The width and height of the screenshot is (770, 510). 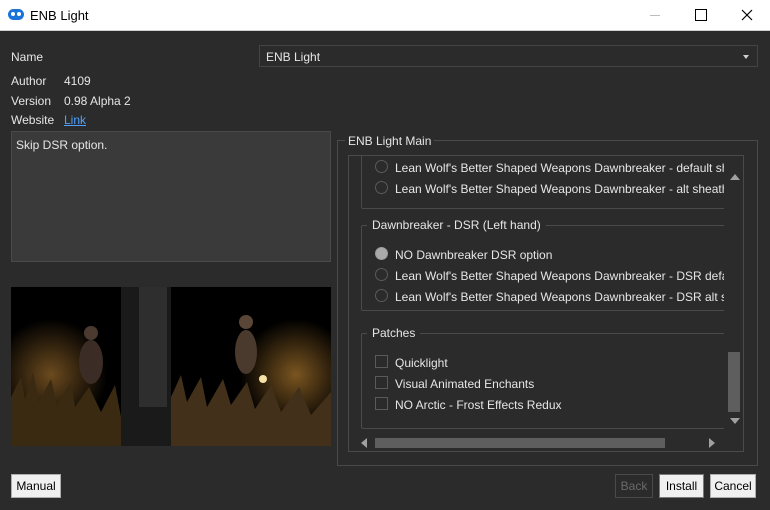 I want to click on vertical-scroll-thumb, so click(x=734, y=382).